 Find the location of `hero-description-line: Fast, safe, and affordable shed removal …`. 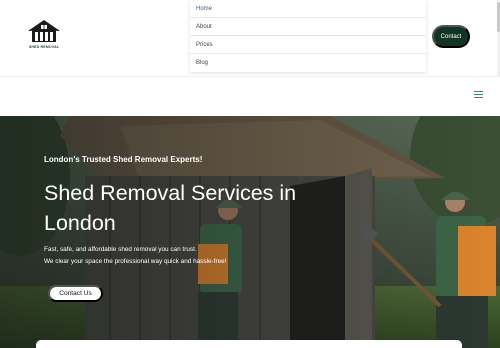

hero-description-line: Fast, safe, and affordable shed removal … is located at coordinates (120, 249).